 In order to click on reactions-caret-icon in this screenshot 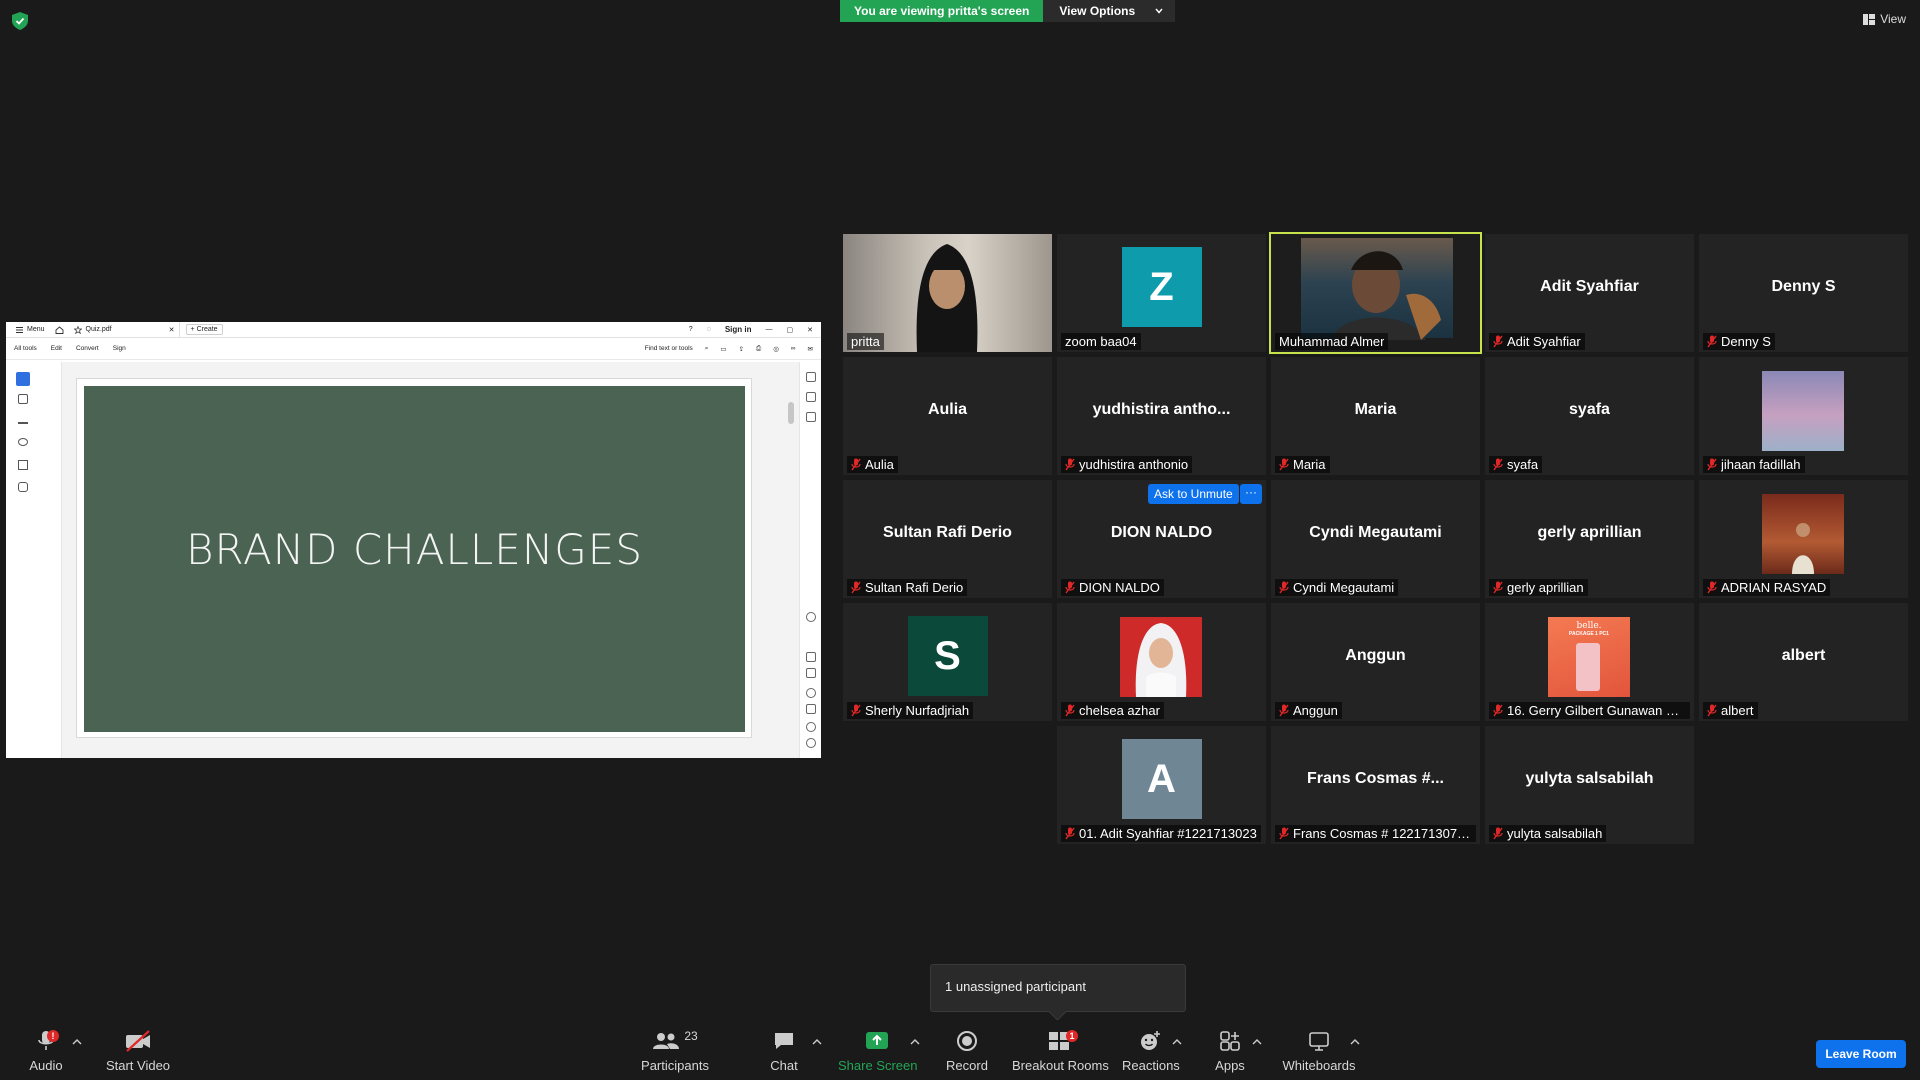, I will do `click(1177, 1042)`.